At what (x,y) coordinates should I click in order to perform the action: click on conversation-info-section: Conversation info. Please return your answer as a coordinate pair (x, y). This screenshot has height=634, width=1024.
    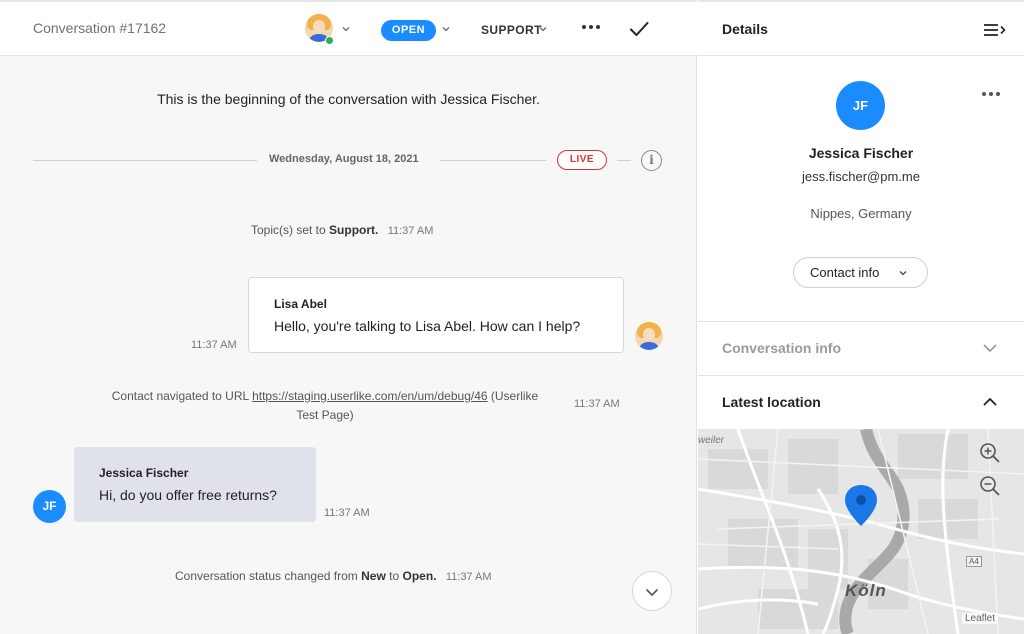
    Looking at the image, I should click on (861, 347).